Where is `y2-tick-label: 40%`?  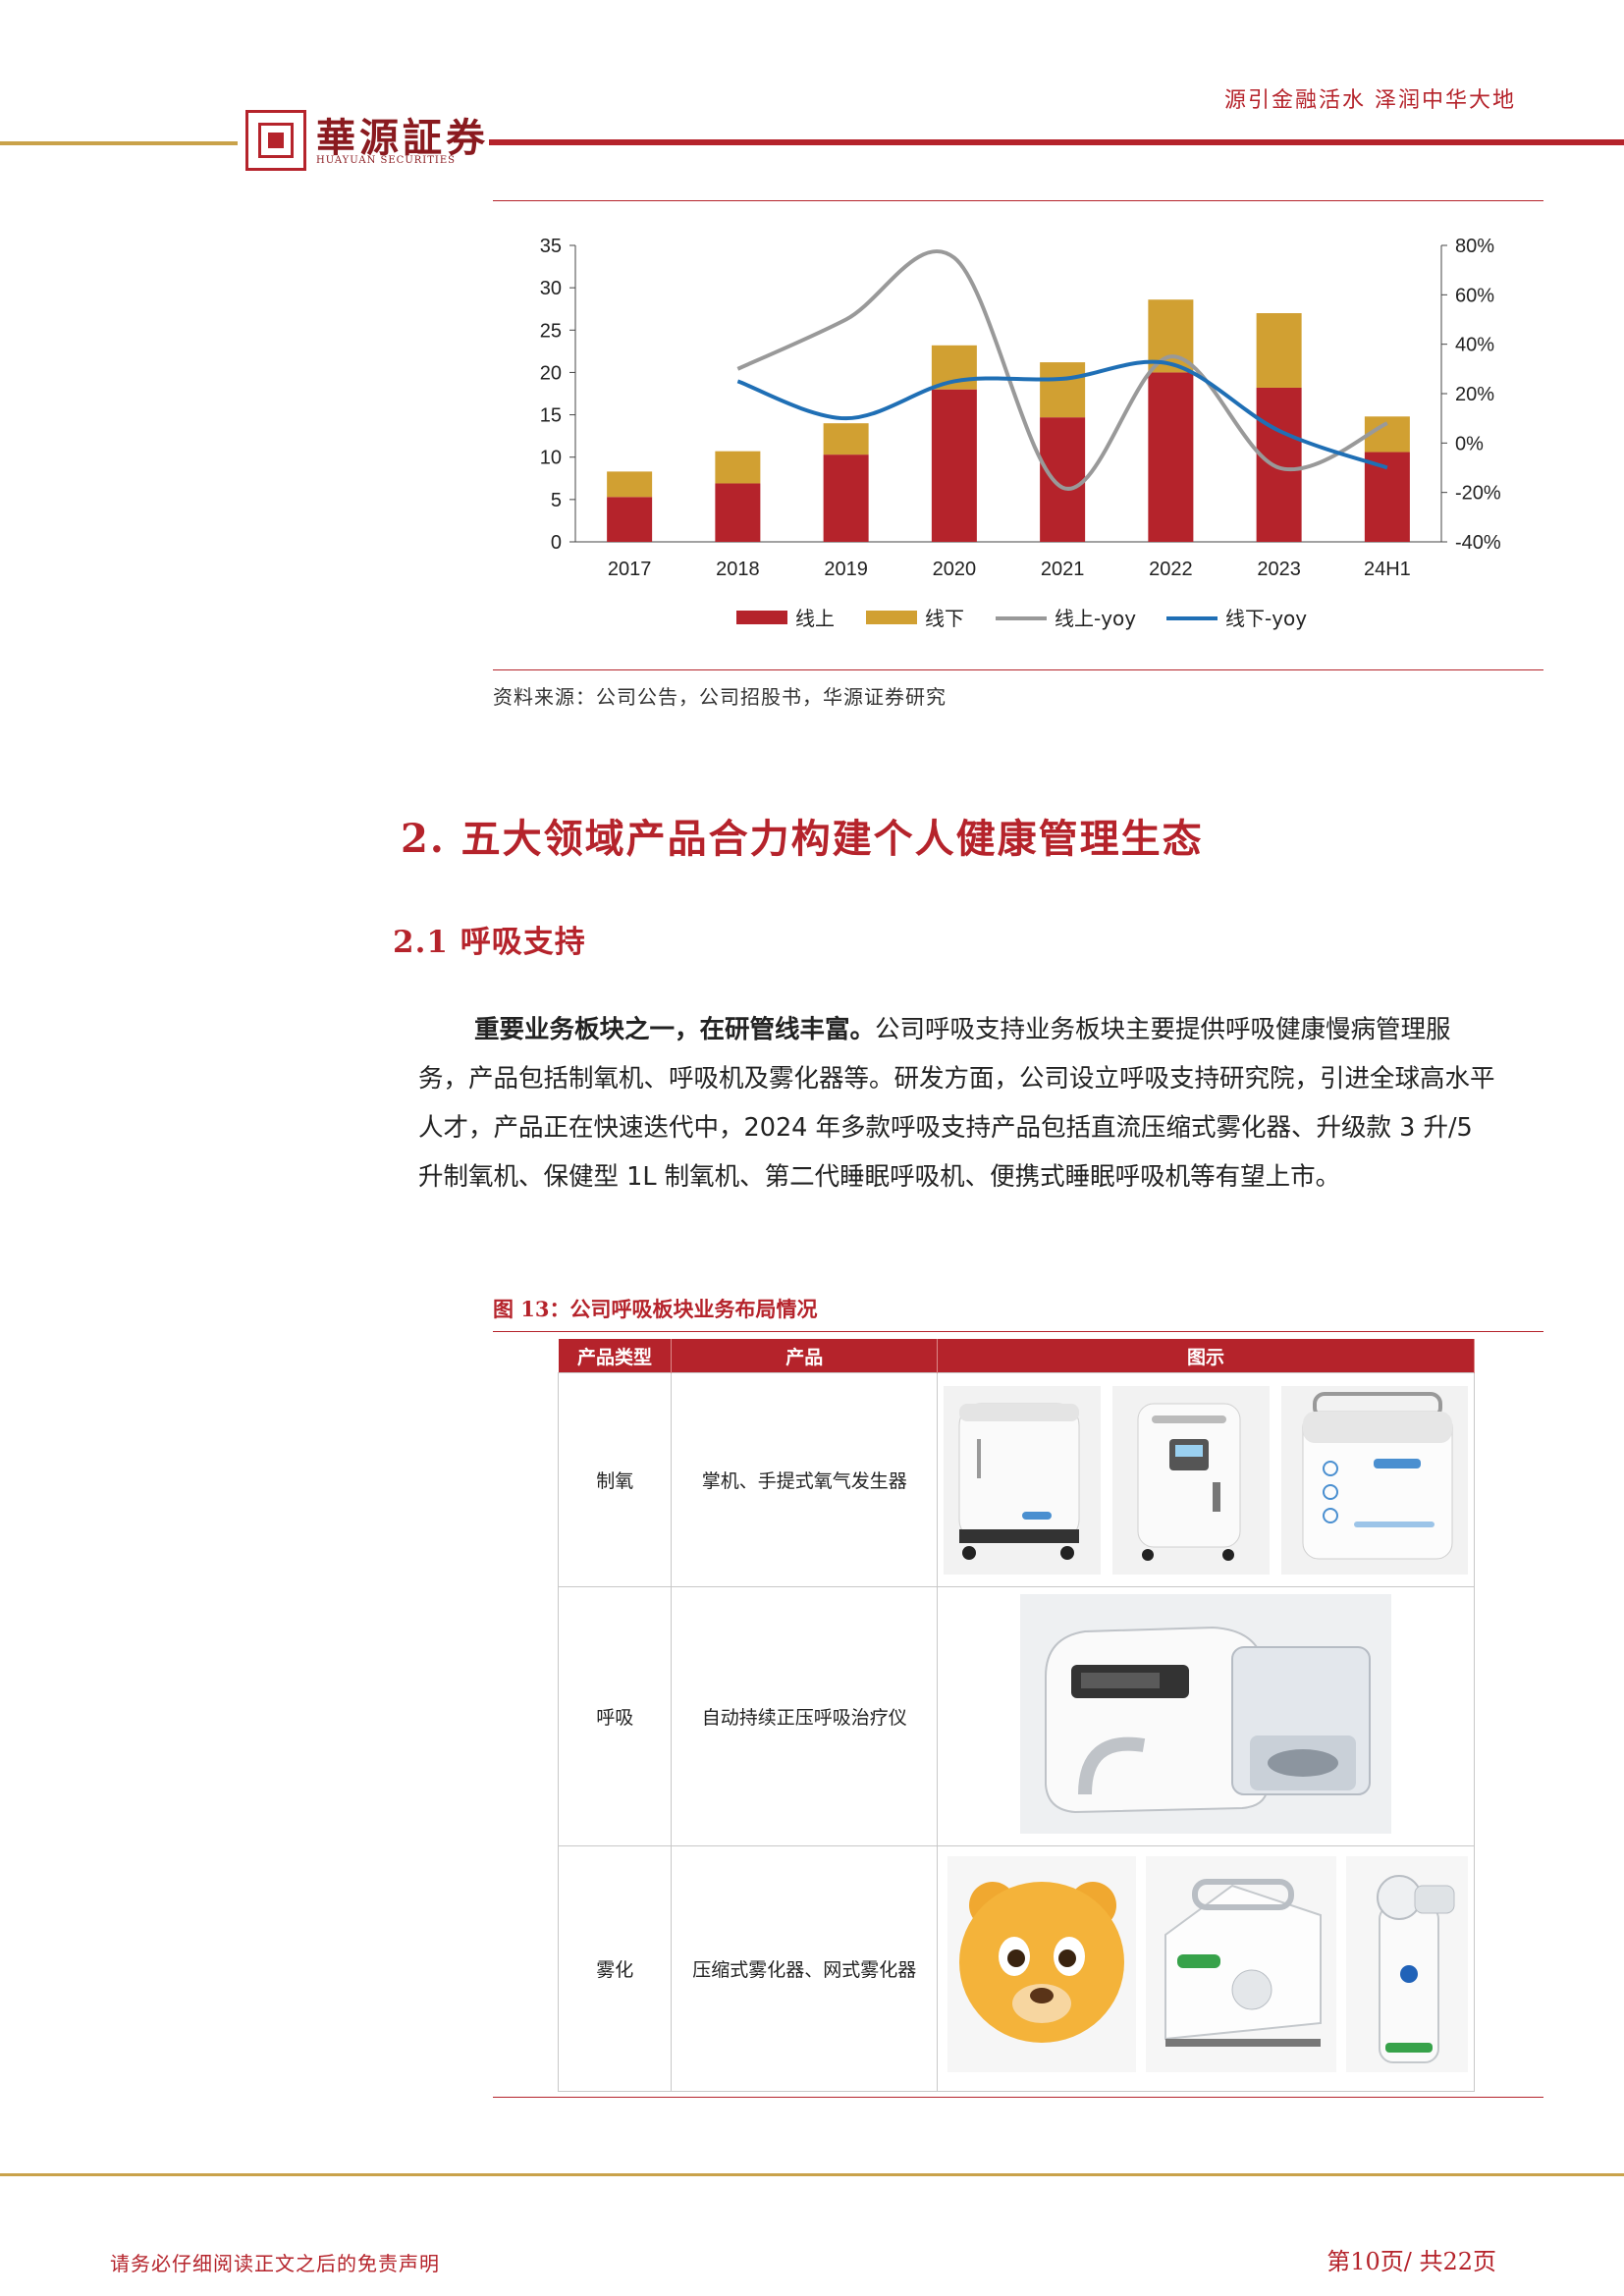
y2-tick-label: 40% is located at coordinates (1474, 345).